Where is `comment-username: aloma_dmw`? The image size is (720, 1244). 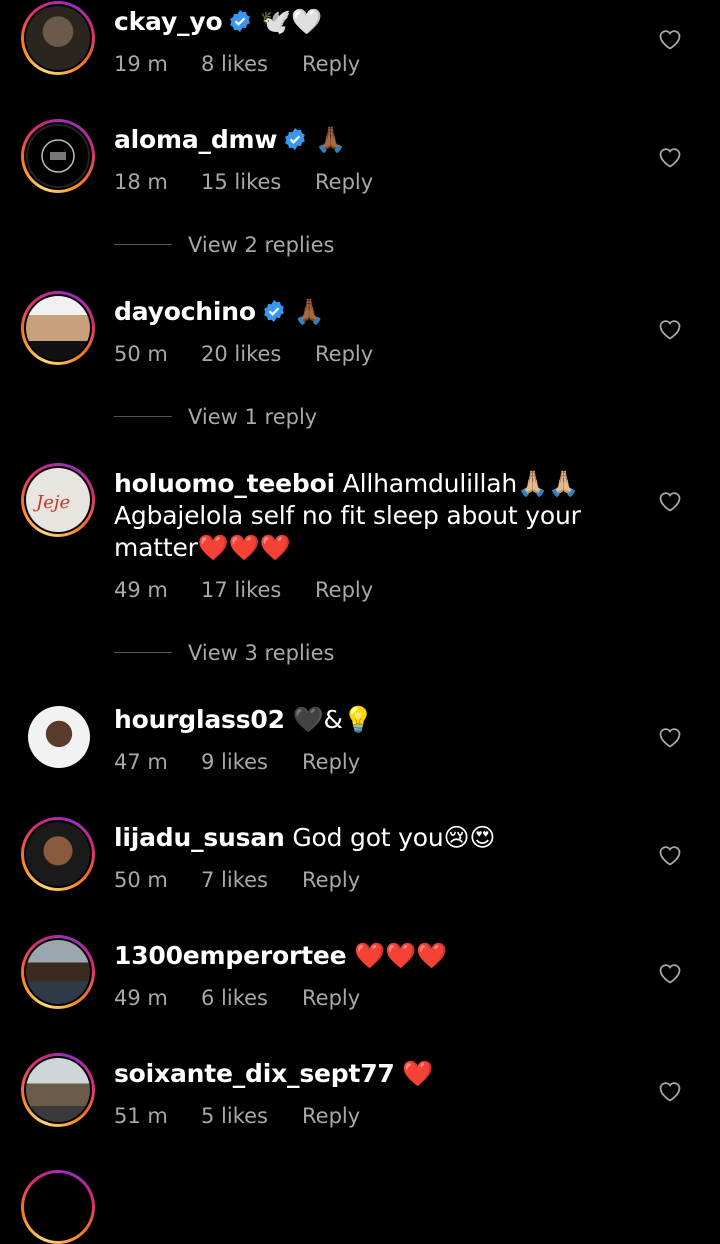
comment-username: aloma_dmw is located at coordinates (195, 139).